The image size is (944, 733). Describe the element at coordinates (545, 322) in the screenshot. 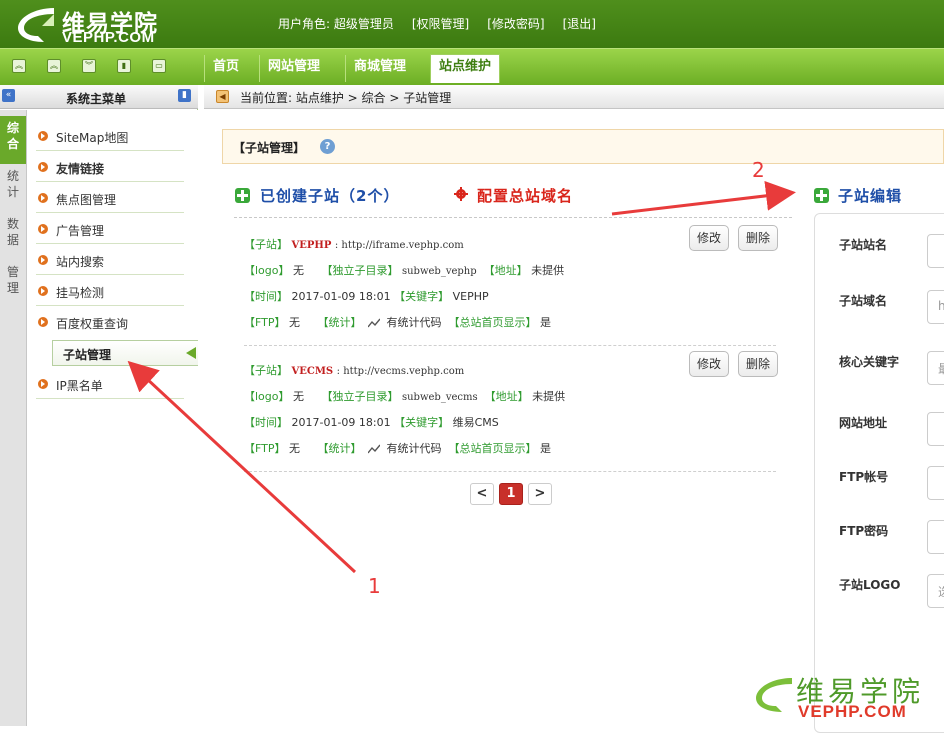

I see `field-value: 是` at that location.